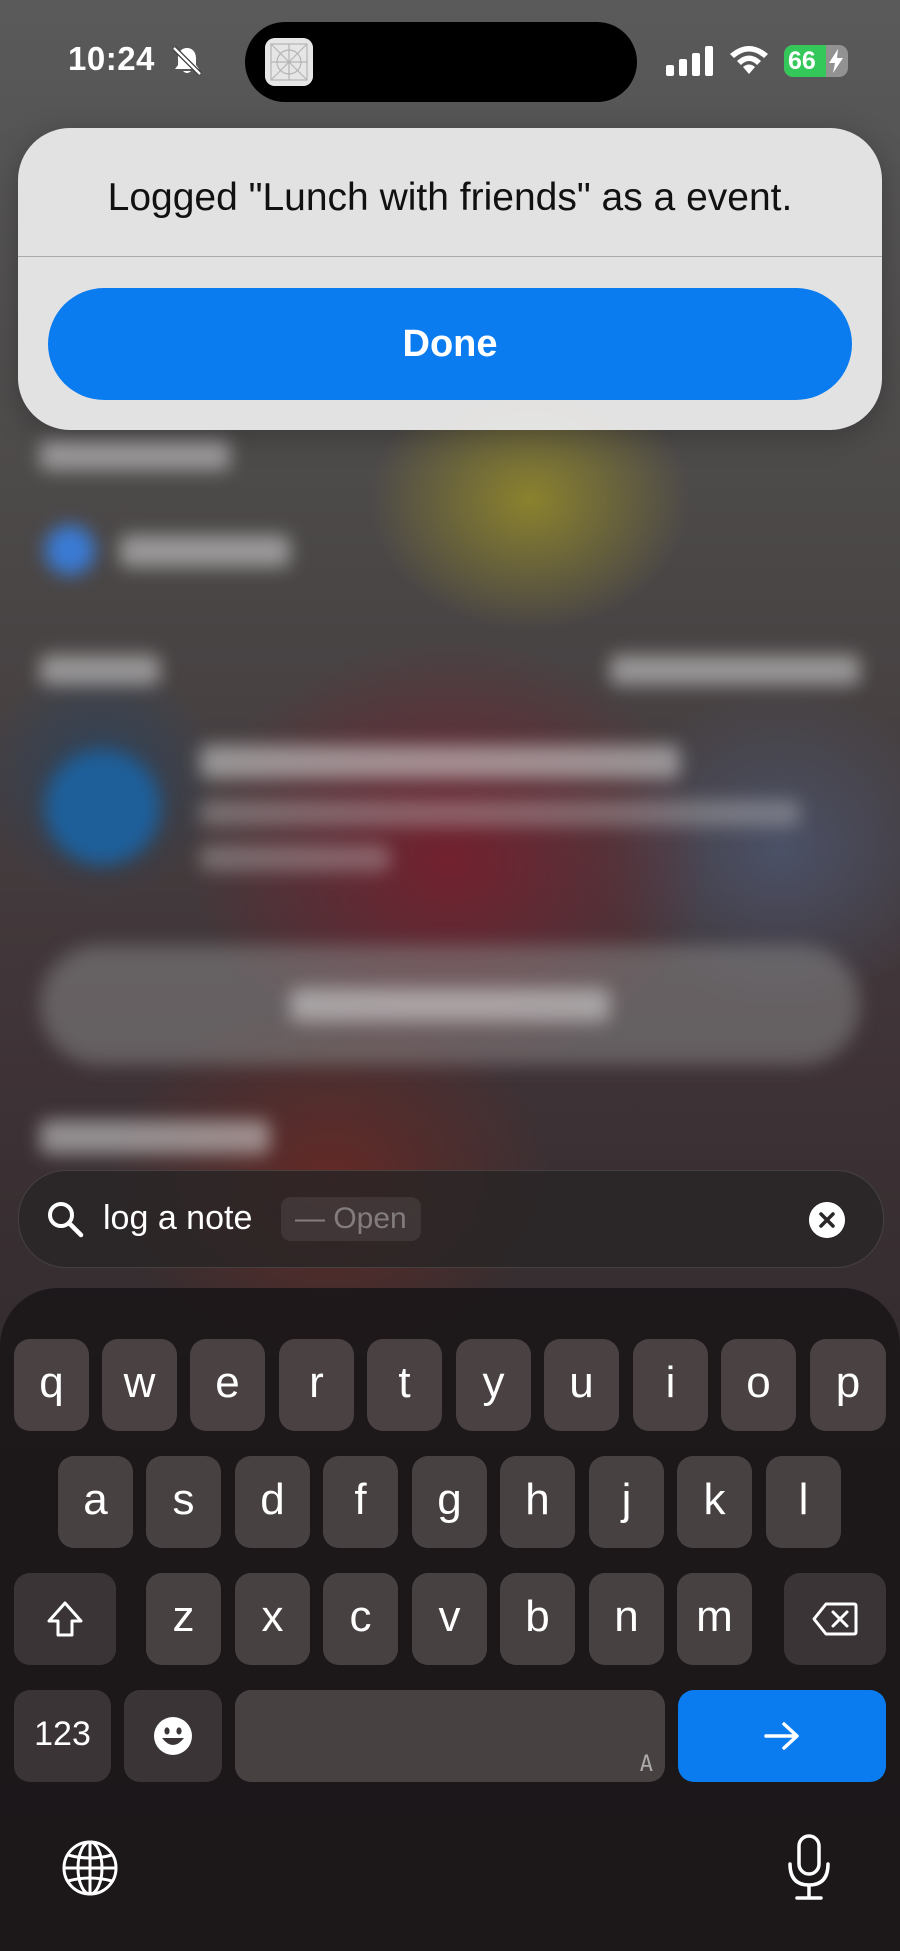 The image size is (900, 1951). Describe the element at coordinates (714, 1502) in the screenshot. I see `key-k: k` at that location.